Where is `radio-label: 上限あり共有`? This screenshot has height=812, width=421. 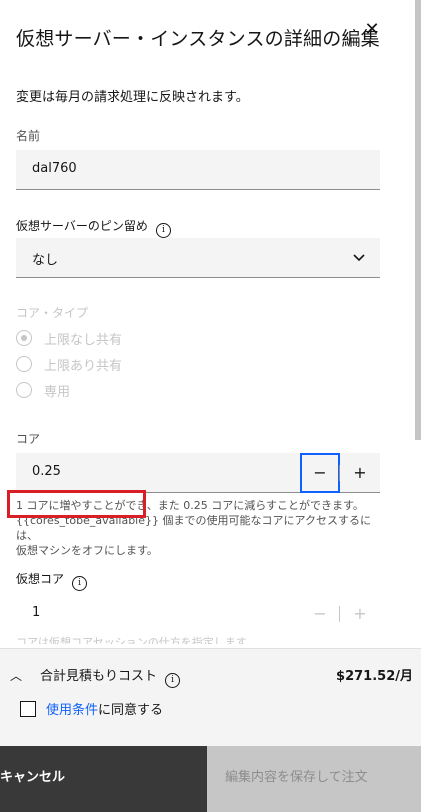 radio-label: 上限あり共有 is located at coordinates (83, 366).